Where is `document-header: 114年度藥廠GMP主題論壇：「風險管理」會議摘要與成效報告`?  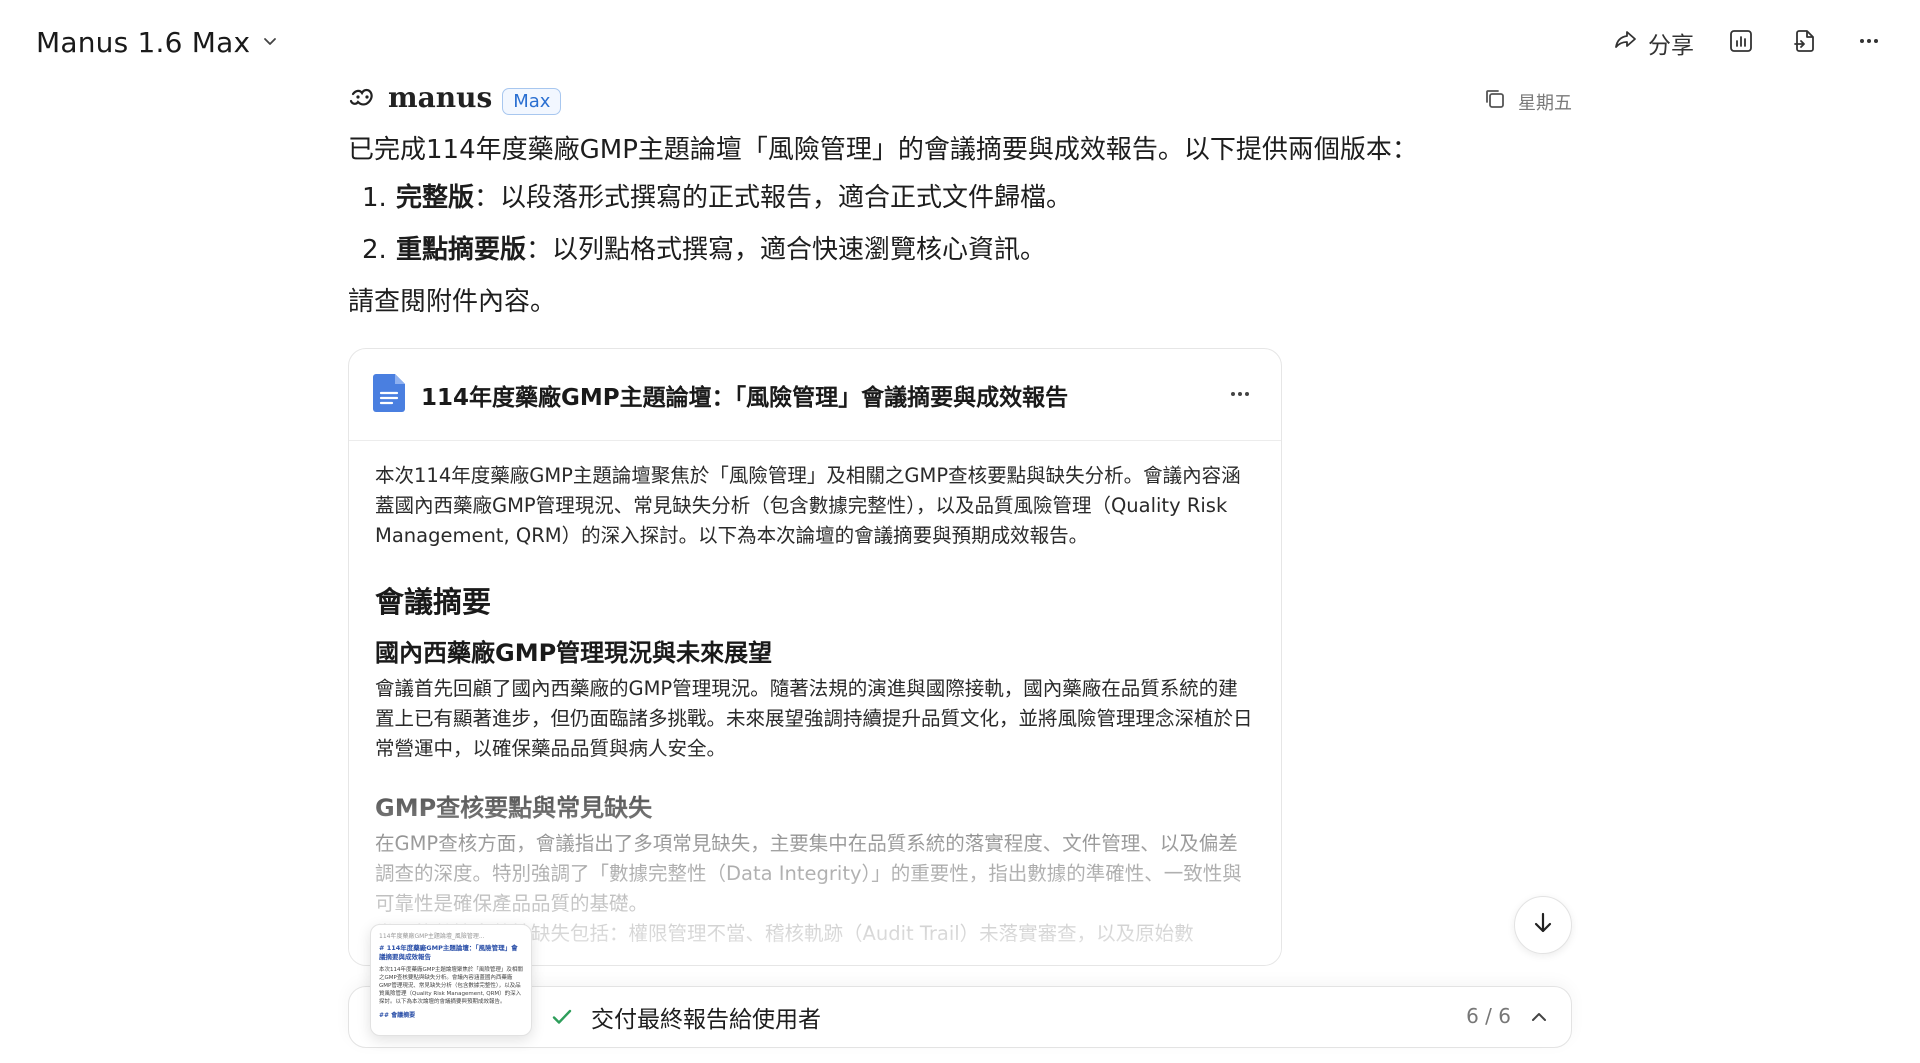
document-header: 114年度藥廠GMP主題論壇：「風險管理」會議摘要與成效報告 is located at coordinates (815, 395).